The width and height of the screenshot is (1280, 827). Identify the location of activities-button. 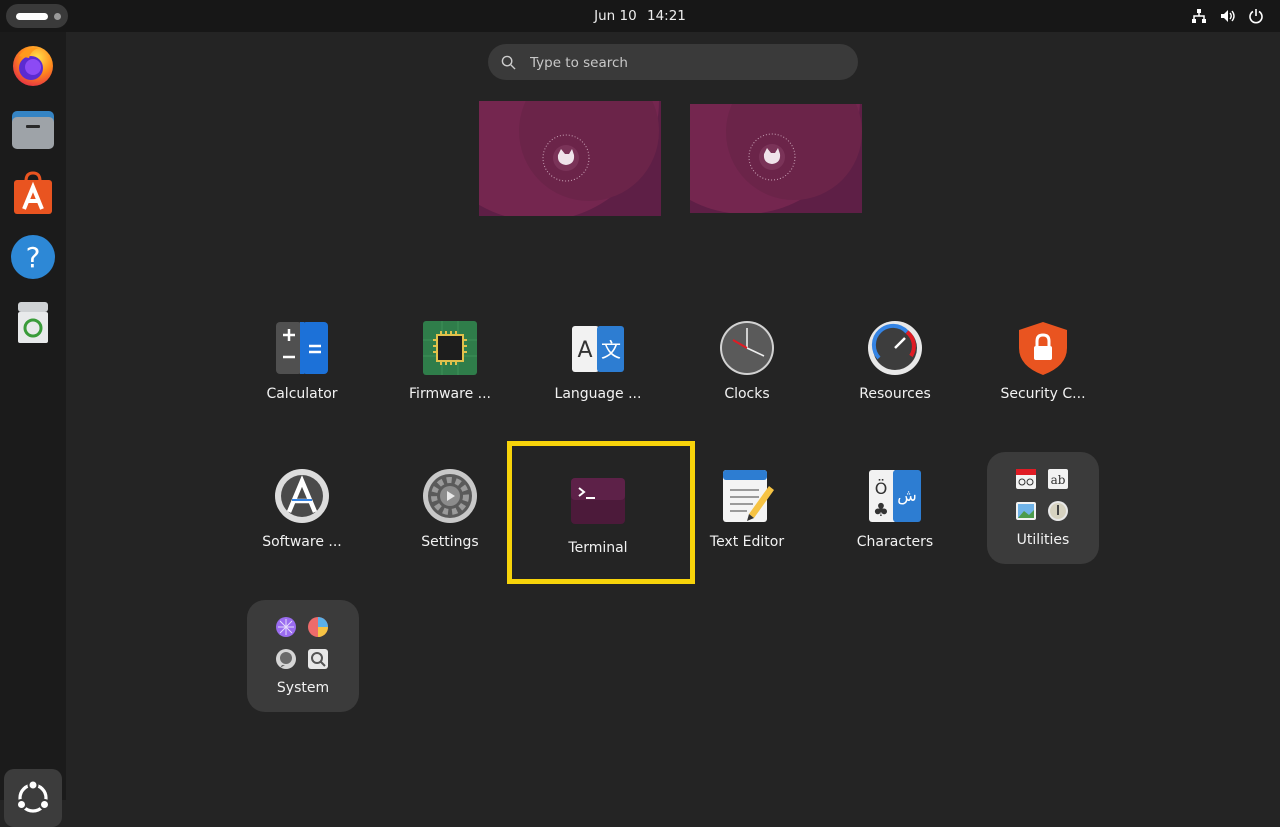
(37, 16).